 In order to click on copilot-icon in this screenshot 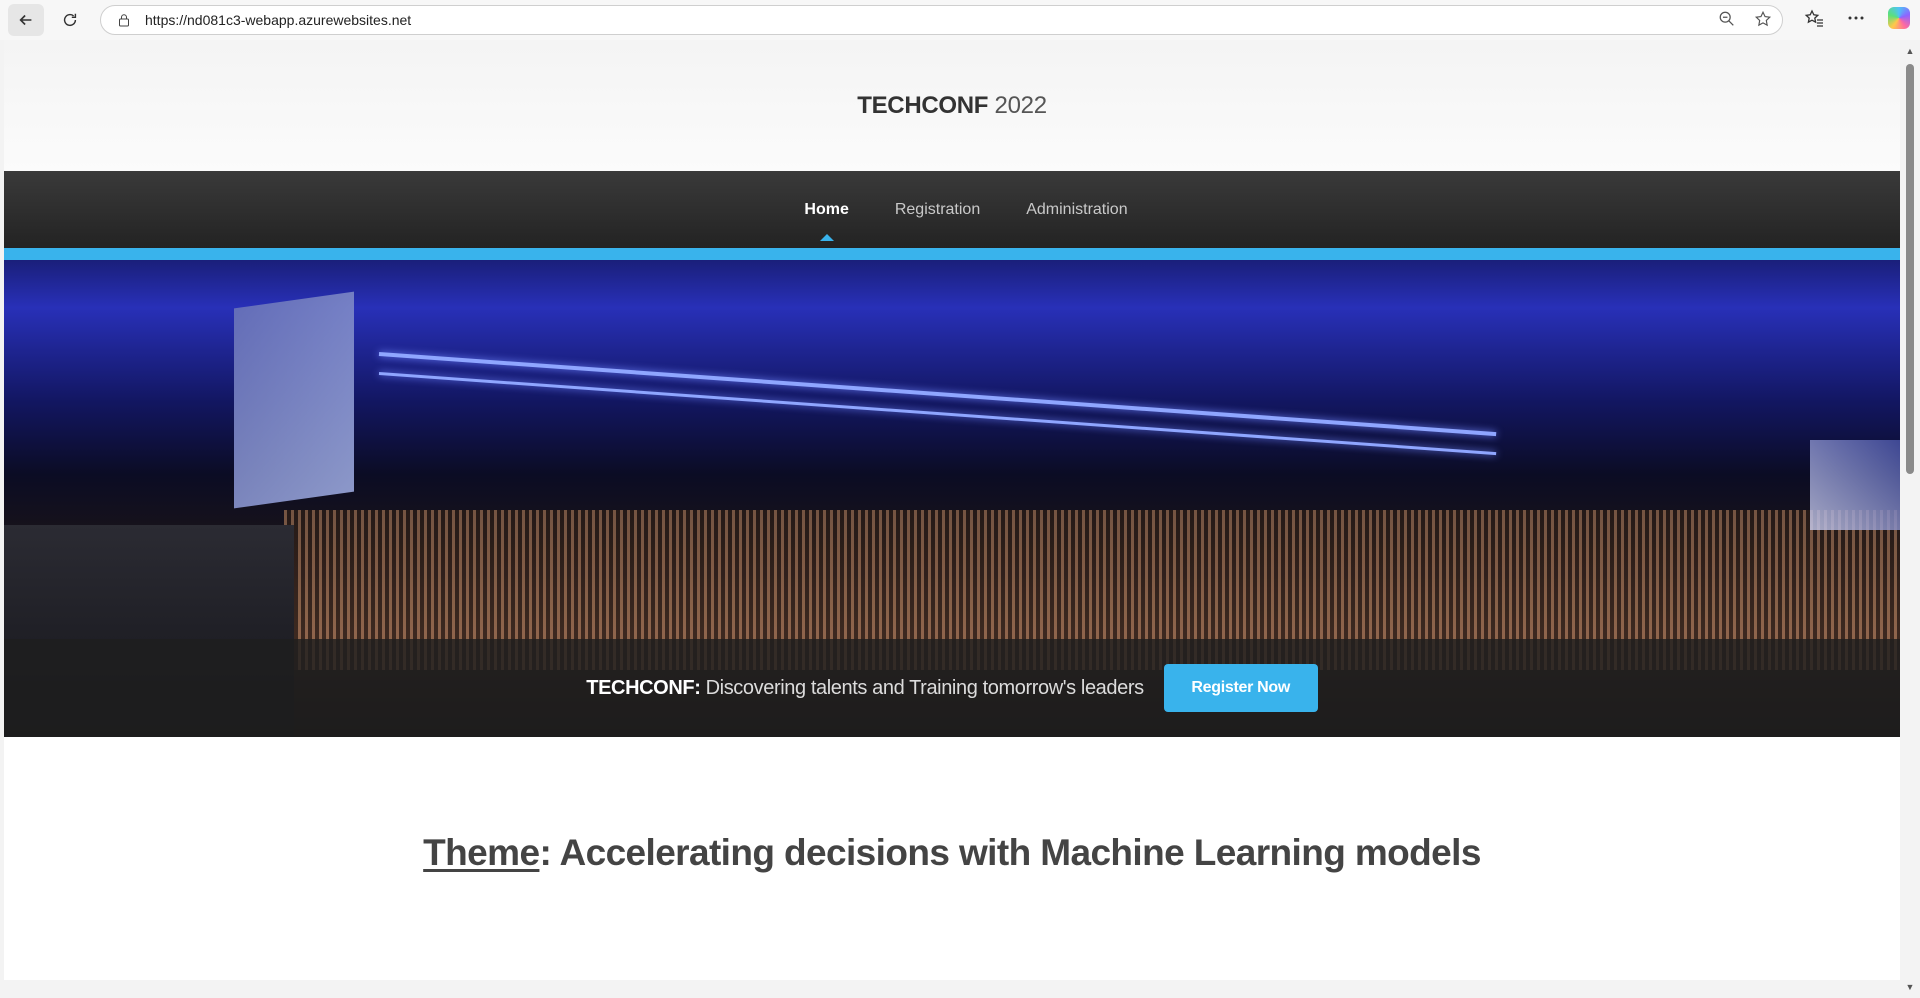, I will do `click(1899, 18)`.